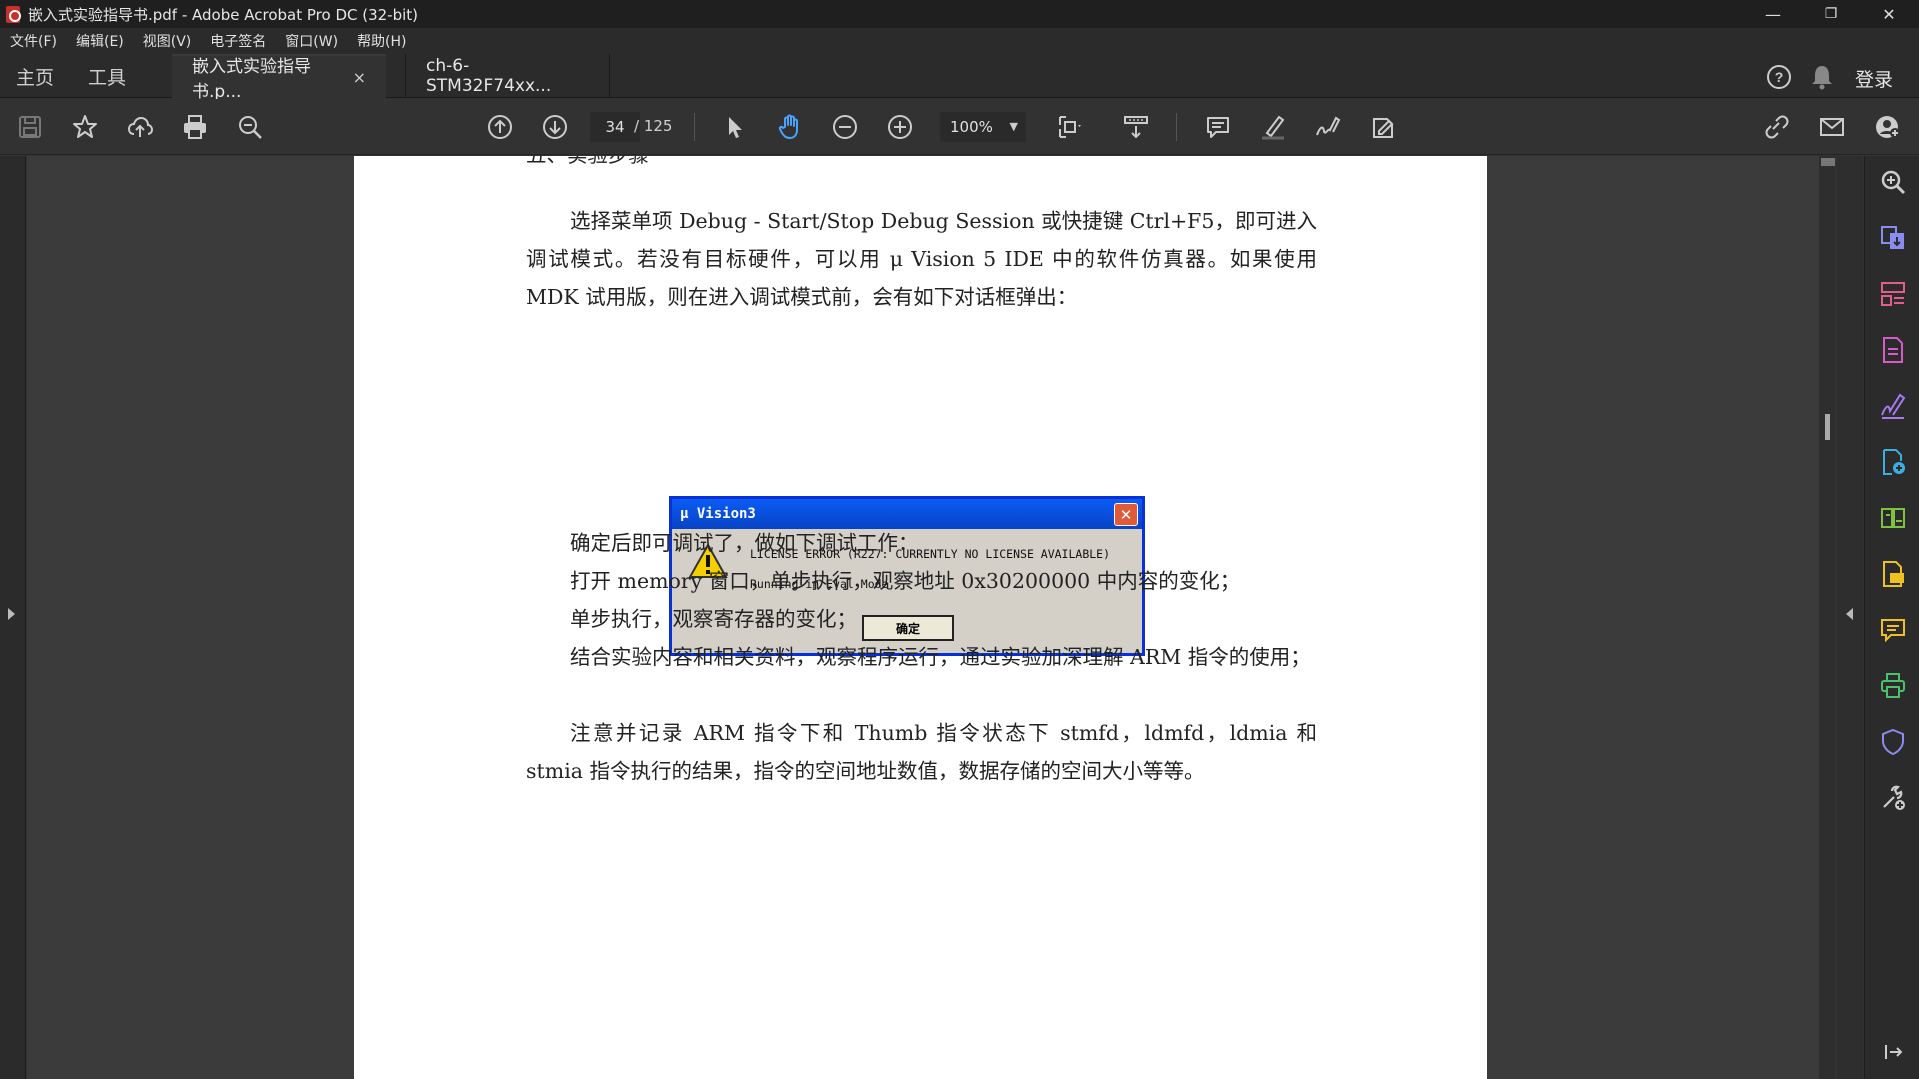  Describe the element at coordinates (359, 77) in the screenshot. I see `tab-close-icon: ×` at that location.